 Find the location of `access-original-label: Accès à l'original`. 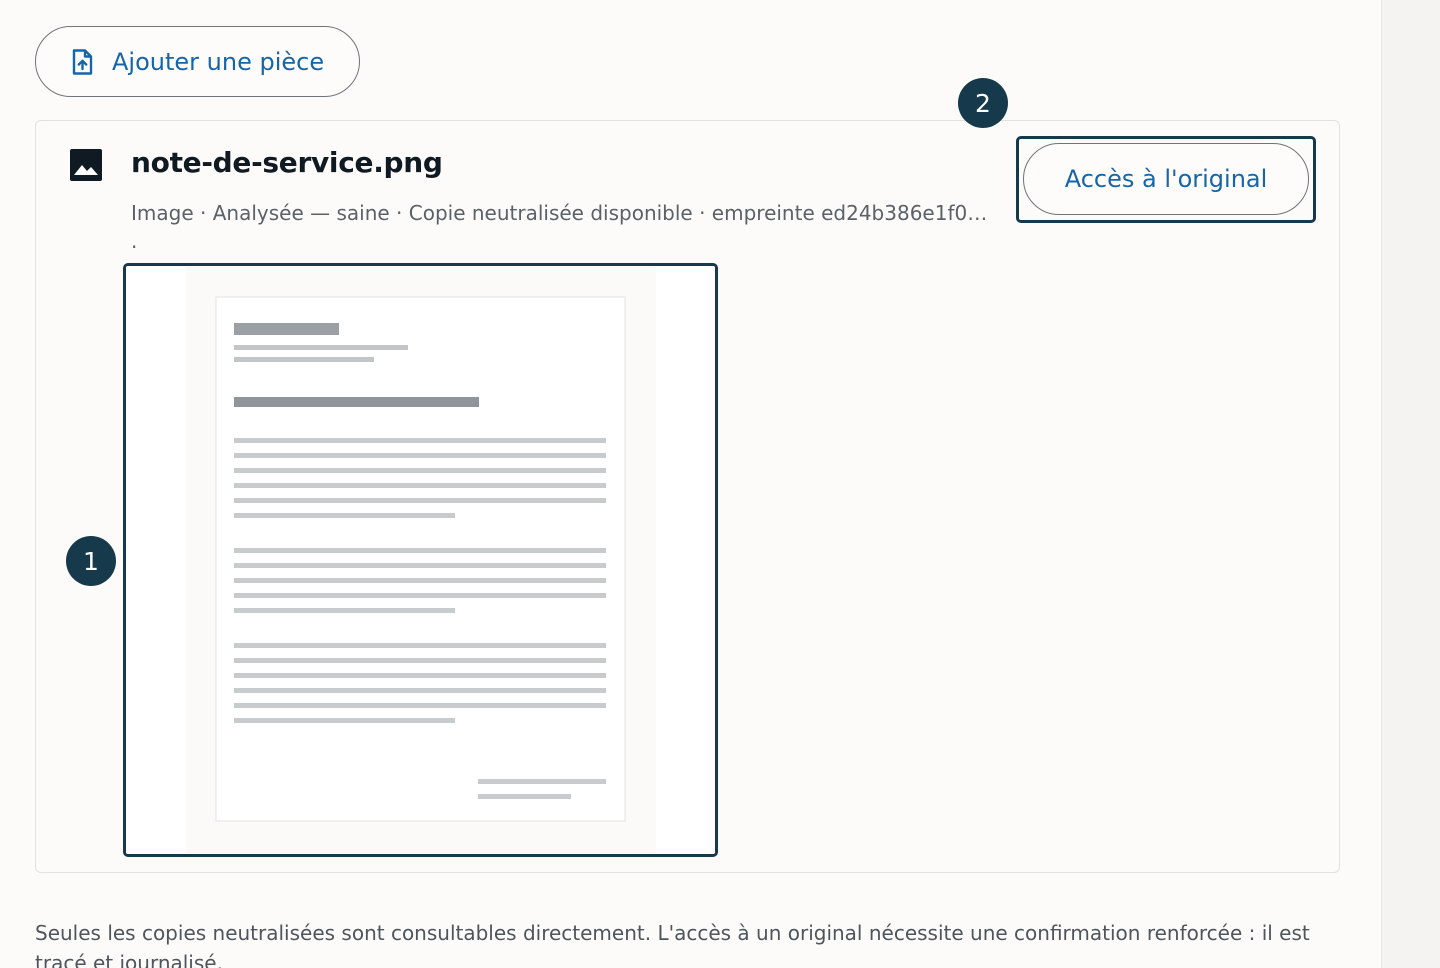

access-original-label: Accès à l'original is located at coordinates (1166, 179).